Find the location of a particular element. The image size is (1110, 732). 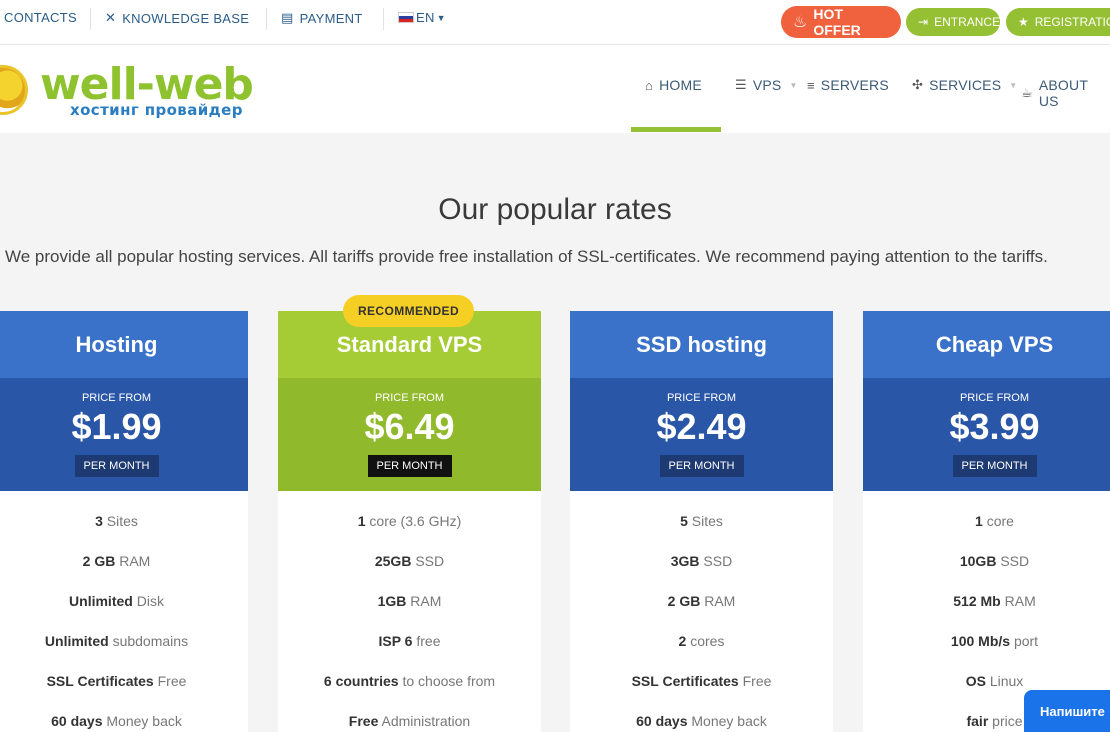

card-price-block: PRICE FROM $3.99 PER MONTH is located at coordinates (986, 434).